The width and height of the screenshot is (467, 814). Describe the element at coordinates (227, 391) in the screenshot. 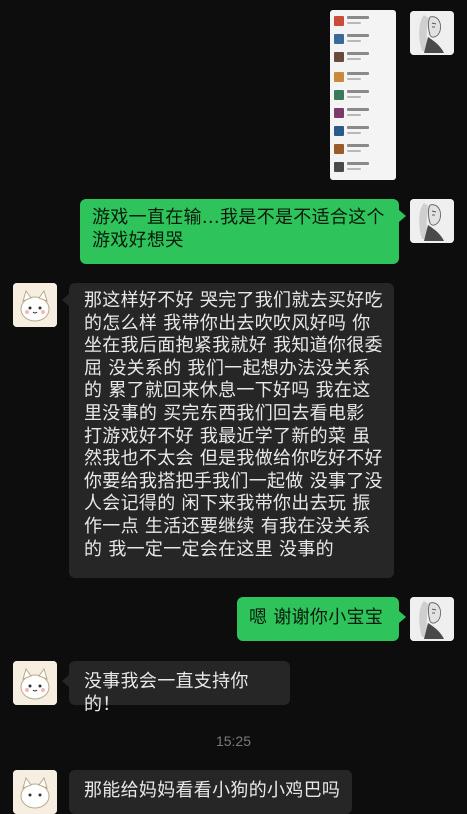

I see `message-line: 的 累了就回来休息一下好吗 我在这` at that location.